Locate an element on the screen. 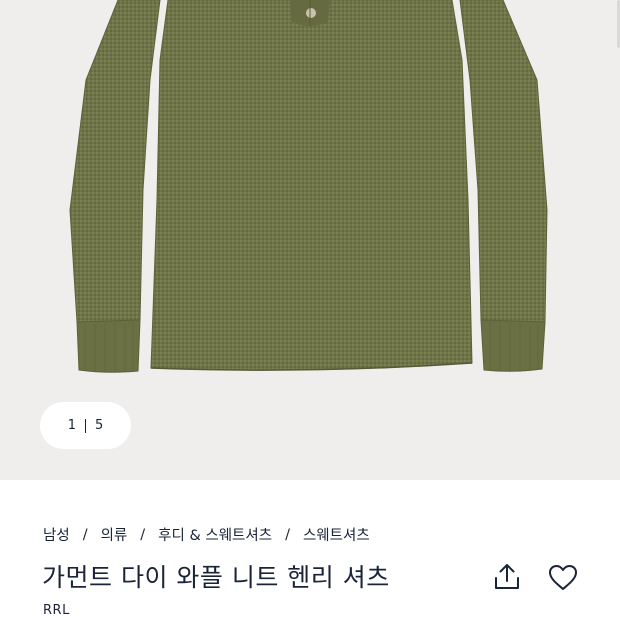  breadcrumb: 남성 / 의류 / 후디 & 스웨트셔츠 / 스웨트셔츠 is located at coordinates (206, 534).